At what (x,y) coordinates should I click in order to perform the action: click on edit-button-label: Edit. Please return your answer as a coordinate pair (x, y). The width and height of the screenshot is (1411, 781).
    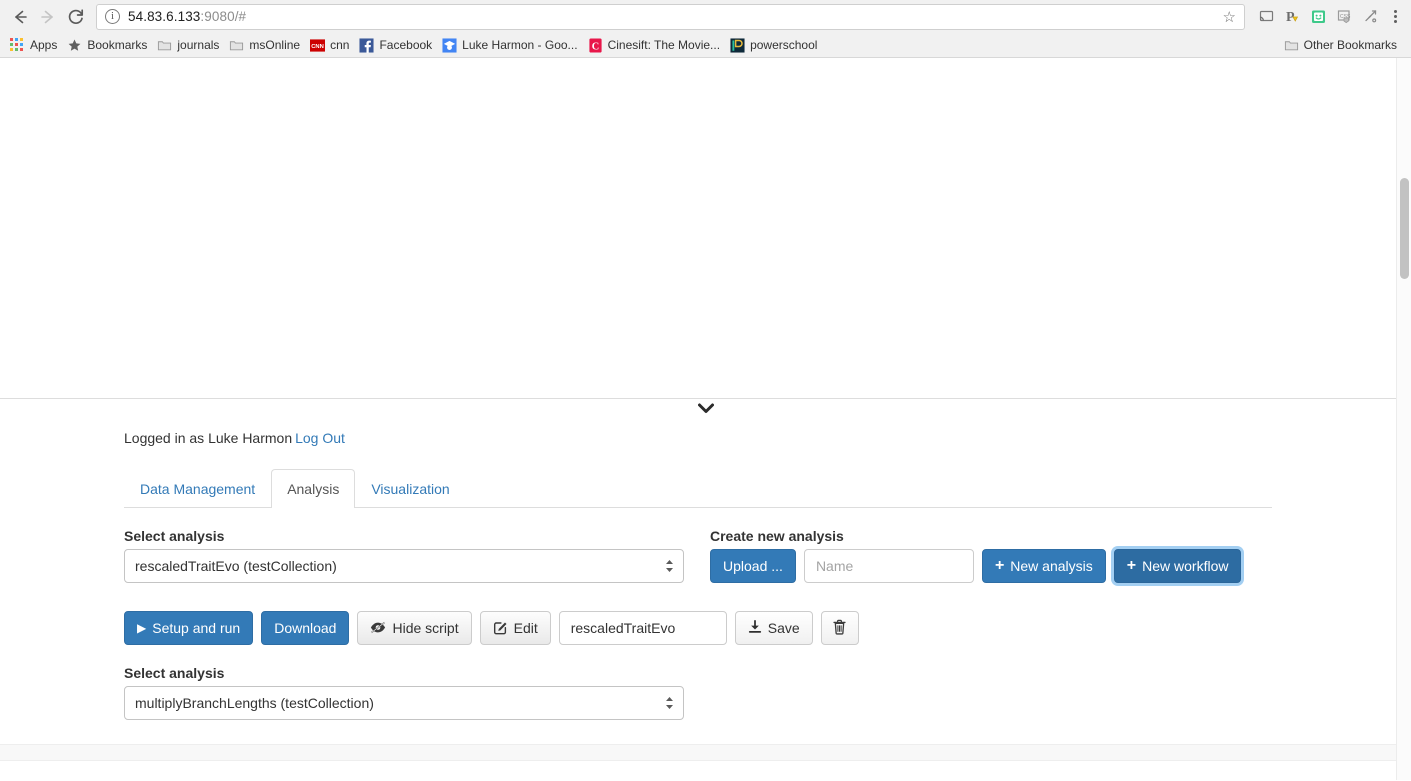
    Looking at the image, I should click on (525, 628).